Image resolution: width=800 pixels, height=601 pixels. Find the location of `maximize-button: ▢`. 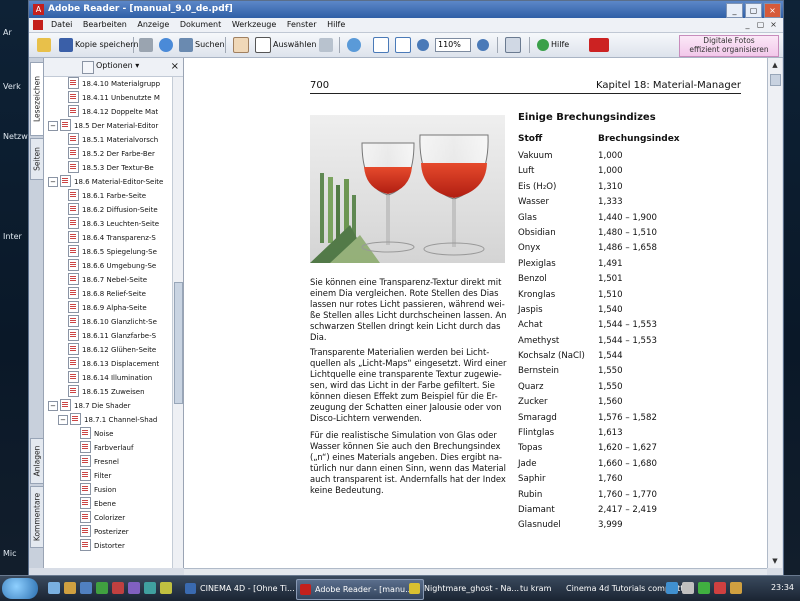

maximize-button: ▢ is located at coordinates (753, 10).